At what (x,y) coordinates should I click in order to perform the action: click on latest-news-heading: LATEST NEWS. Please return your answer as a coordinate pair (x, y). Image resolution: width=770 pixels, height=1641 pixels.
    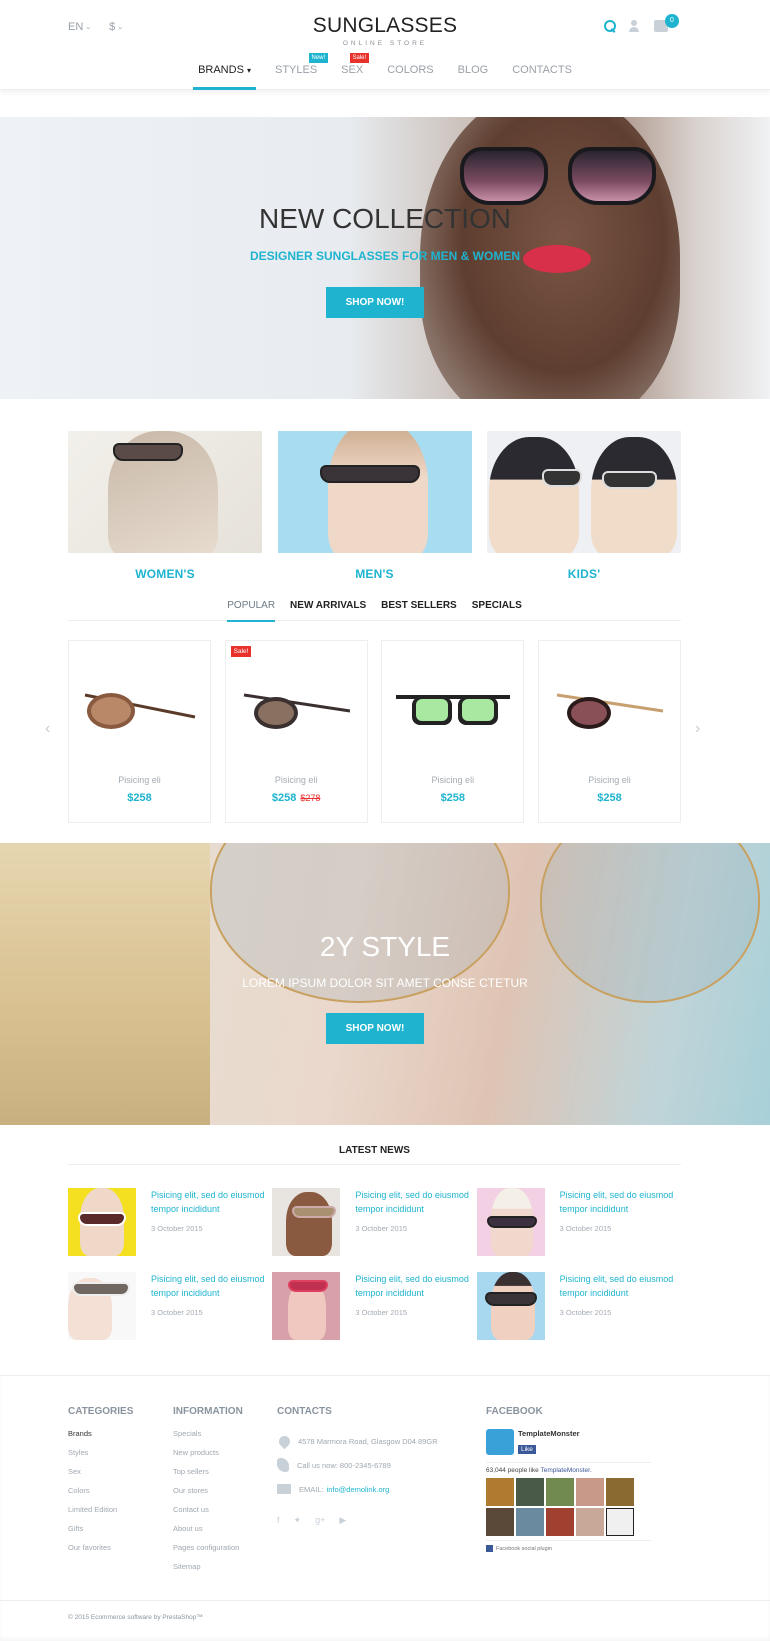
    Looking at the image, I should click on (374, 1155).